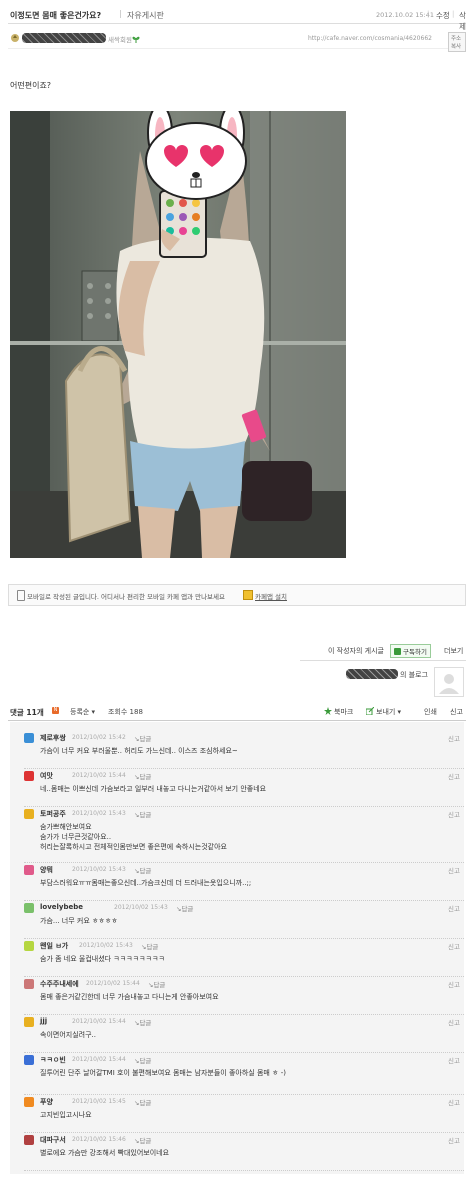 The image size is (474, 1181). Describe the element at coordinates (145, 15) in the screenshot. I see `board-link: 자유게시판` at that location.